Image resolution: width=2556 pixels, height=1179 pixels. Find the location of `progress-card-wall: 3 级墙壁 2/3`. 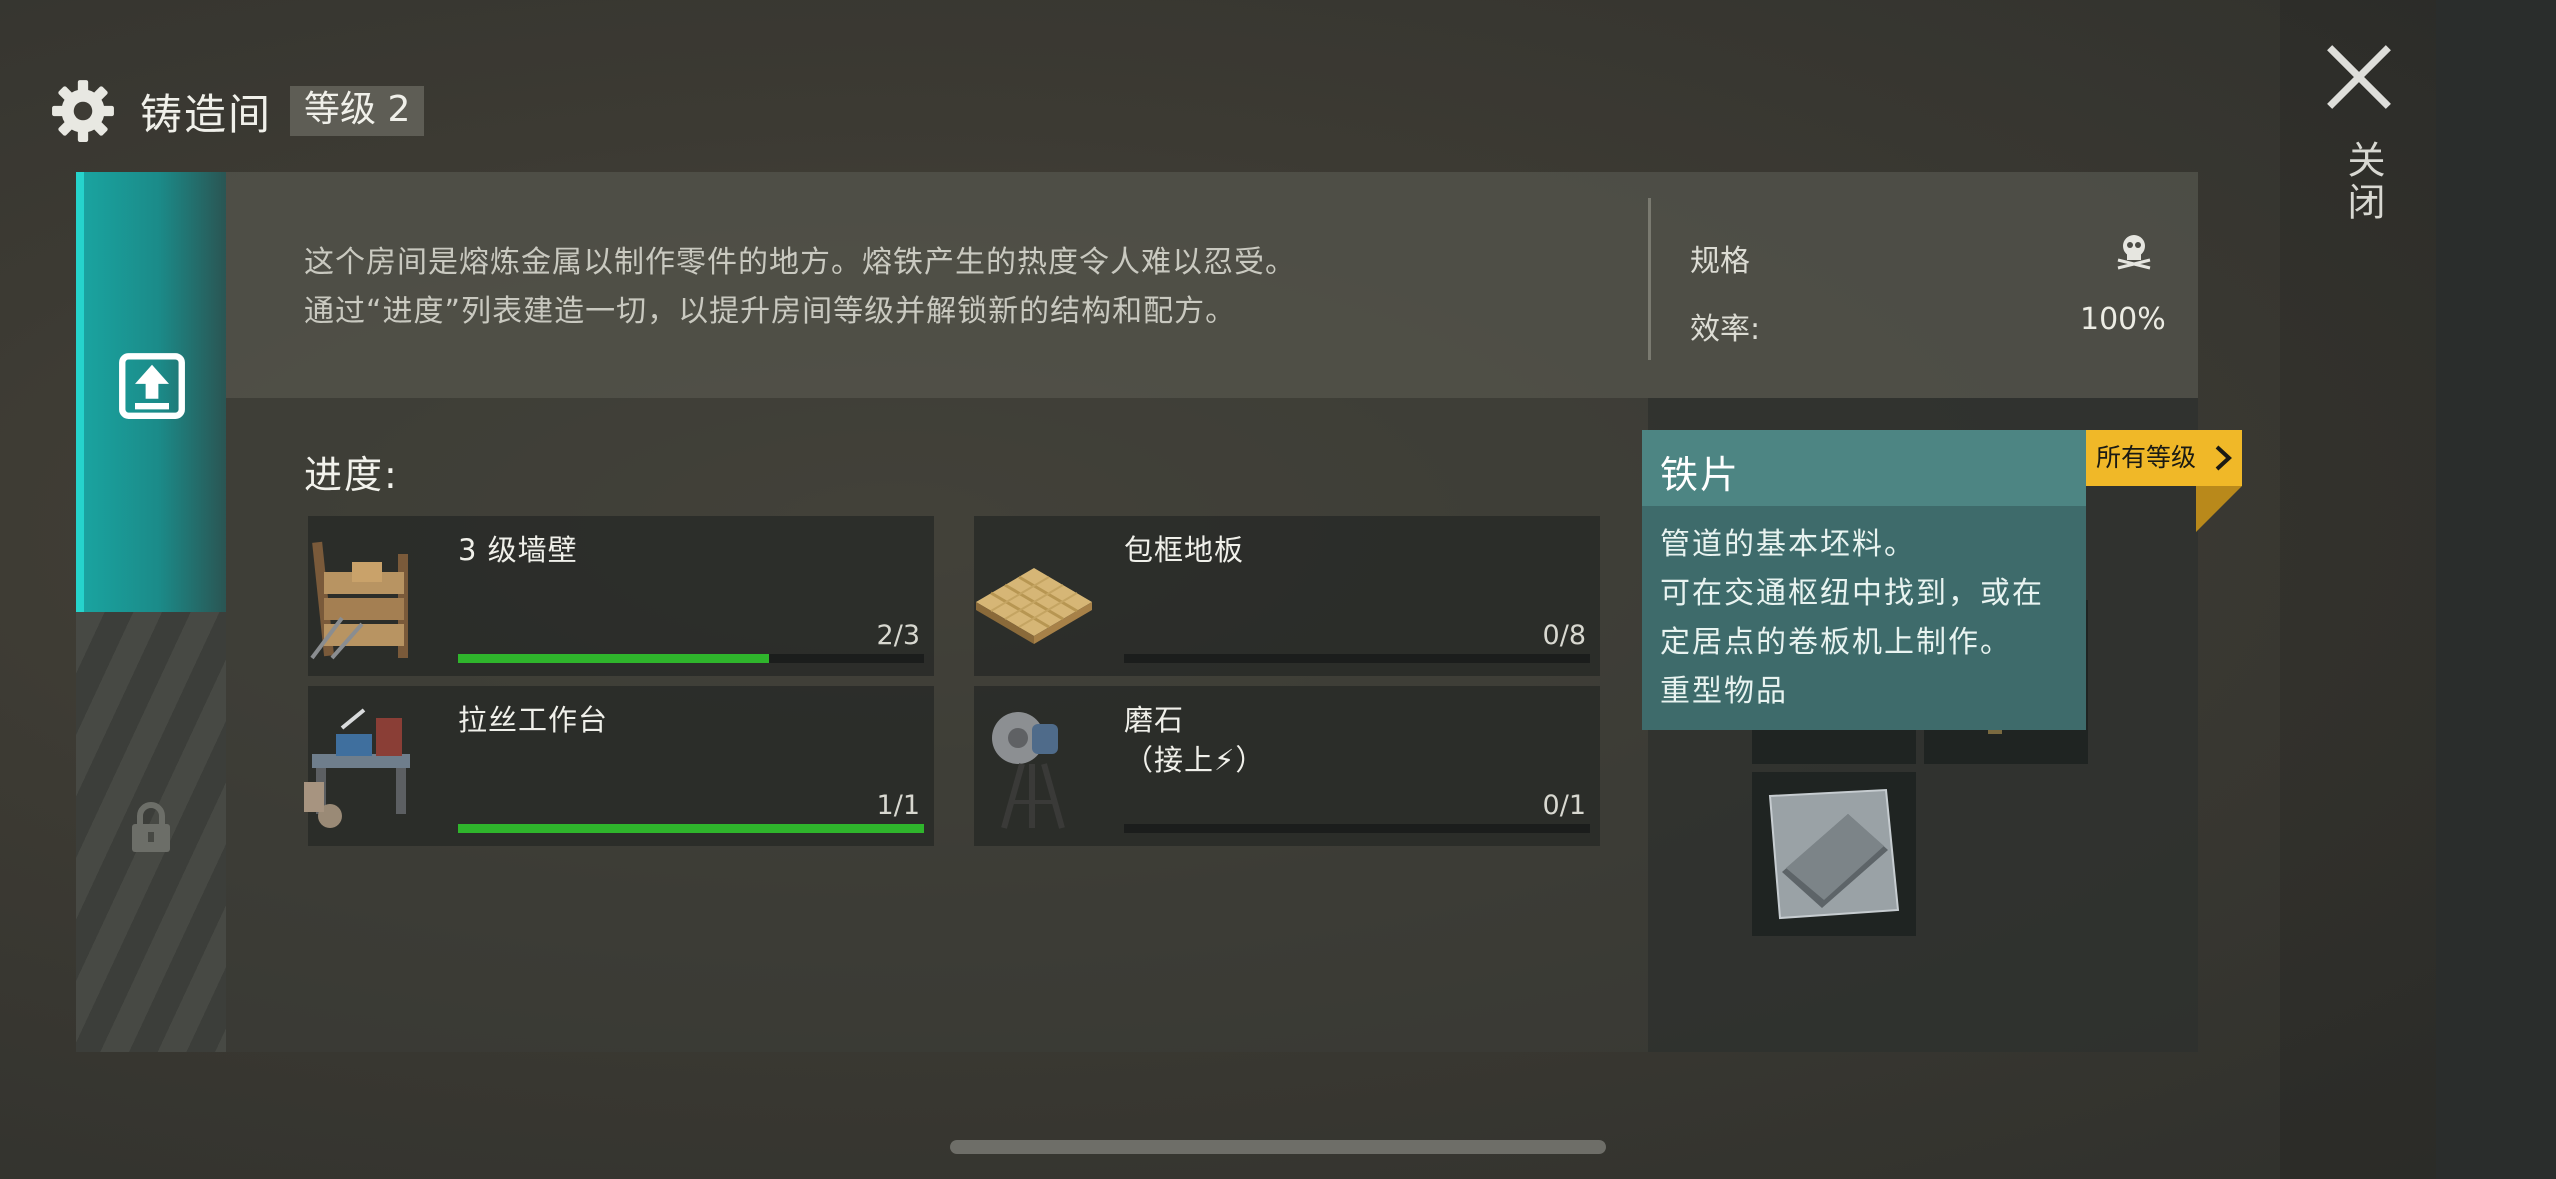

progress-card-wall: 3 级墙壁 2/3 is located at coordinates (621, 596).